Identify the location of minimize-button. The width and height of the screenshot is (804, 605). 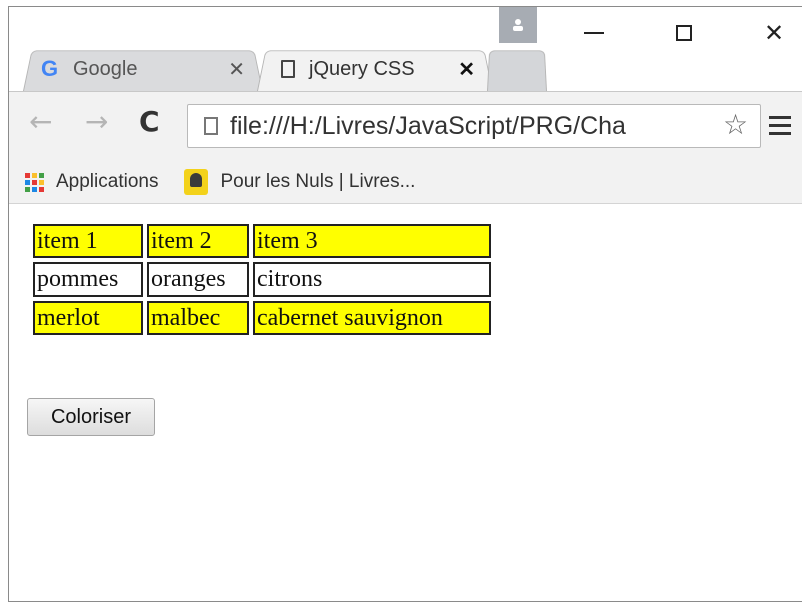
(594, 33).